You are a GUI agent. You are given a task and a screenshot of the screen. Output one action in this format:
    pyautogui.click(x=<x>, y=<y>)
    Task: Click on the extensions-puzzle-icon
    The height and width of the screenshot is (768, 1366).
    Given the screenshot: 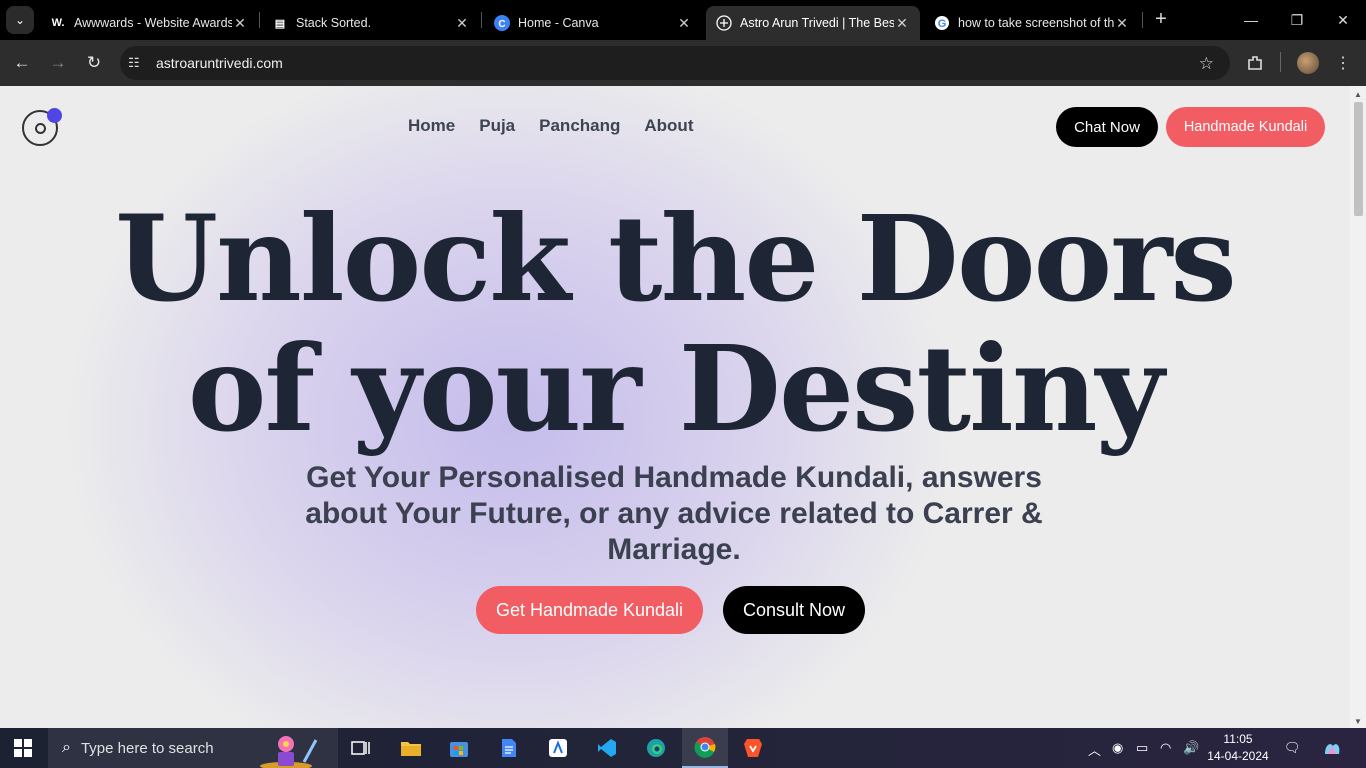 What is the action you would take?
    pyautogui.click(x=1255, y=63)
    